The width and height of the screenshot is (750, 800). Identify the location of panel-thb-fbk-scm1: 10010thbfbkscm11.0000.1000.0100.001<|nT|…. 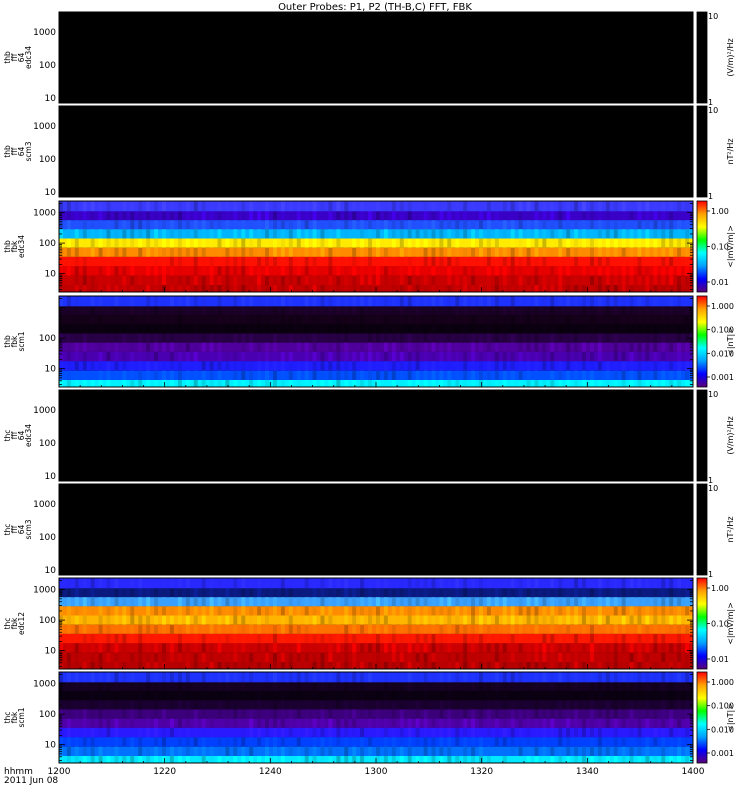
(369, 341).